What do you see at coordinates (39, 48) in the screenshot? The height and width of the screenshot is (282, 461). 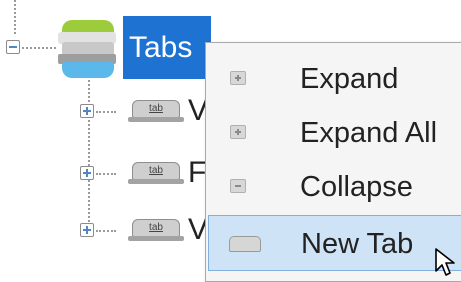 I see `tree-connector-root` at bounding box center [39, 48].